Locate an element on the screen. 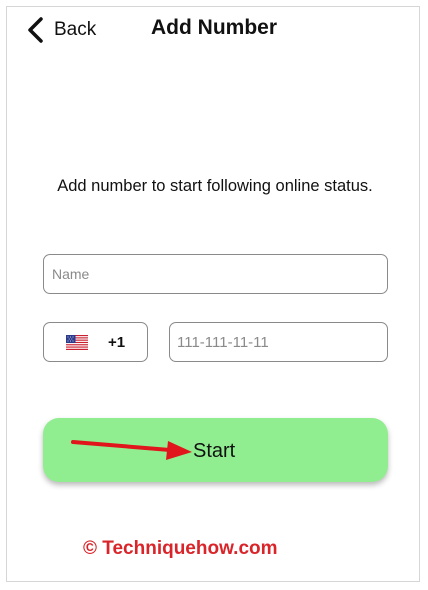 The height and width of the screenshot is (590, 428). page-title: Add Number is located at coordinates (214, 27).